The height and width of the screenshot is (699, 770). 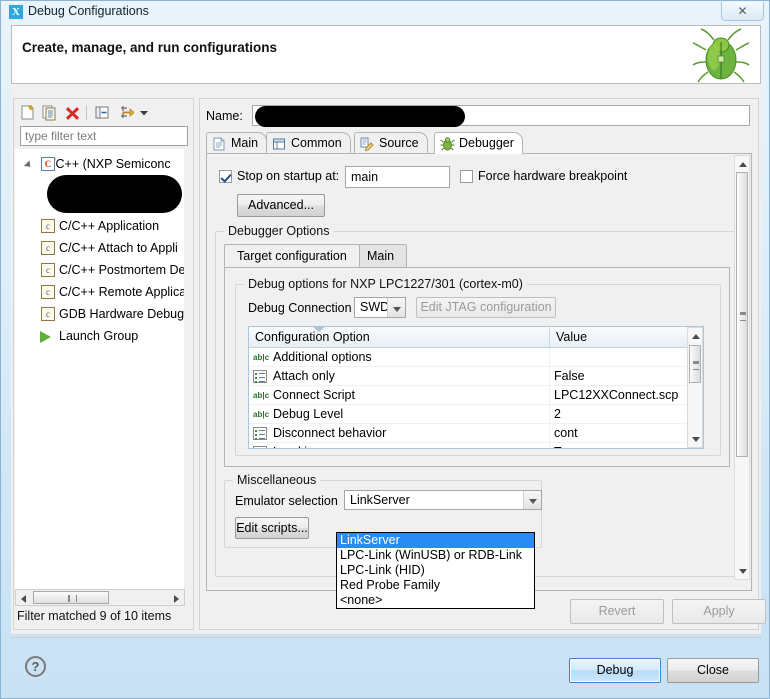 I want to click on abc-icon: ab|c, so click(x=261, y=357).